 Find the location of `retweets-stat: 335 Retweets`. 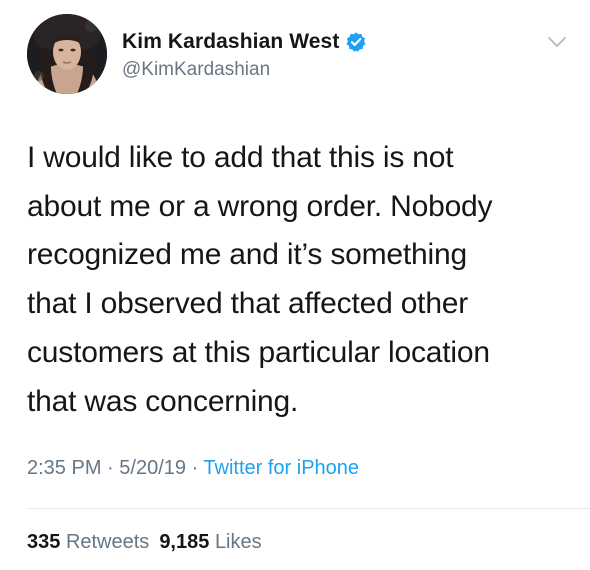

retweets-stat: 335 Retweets is located at coordinates (88, 542).